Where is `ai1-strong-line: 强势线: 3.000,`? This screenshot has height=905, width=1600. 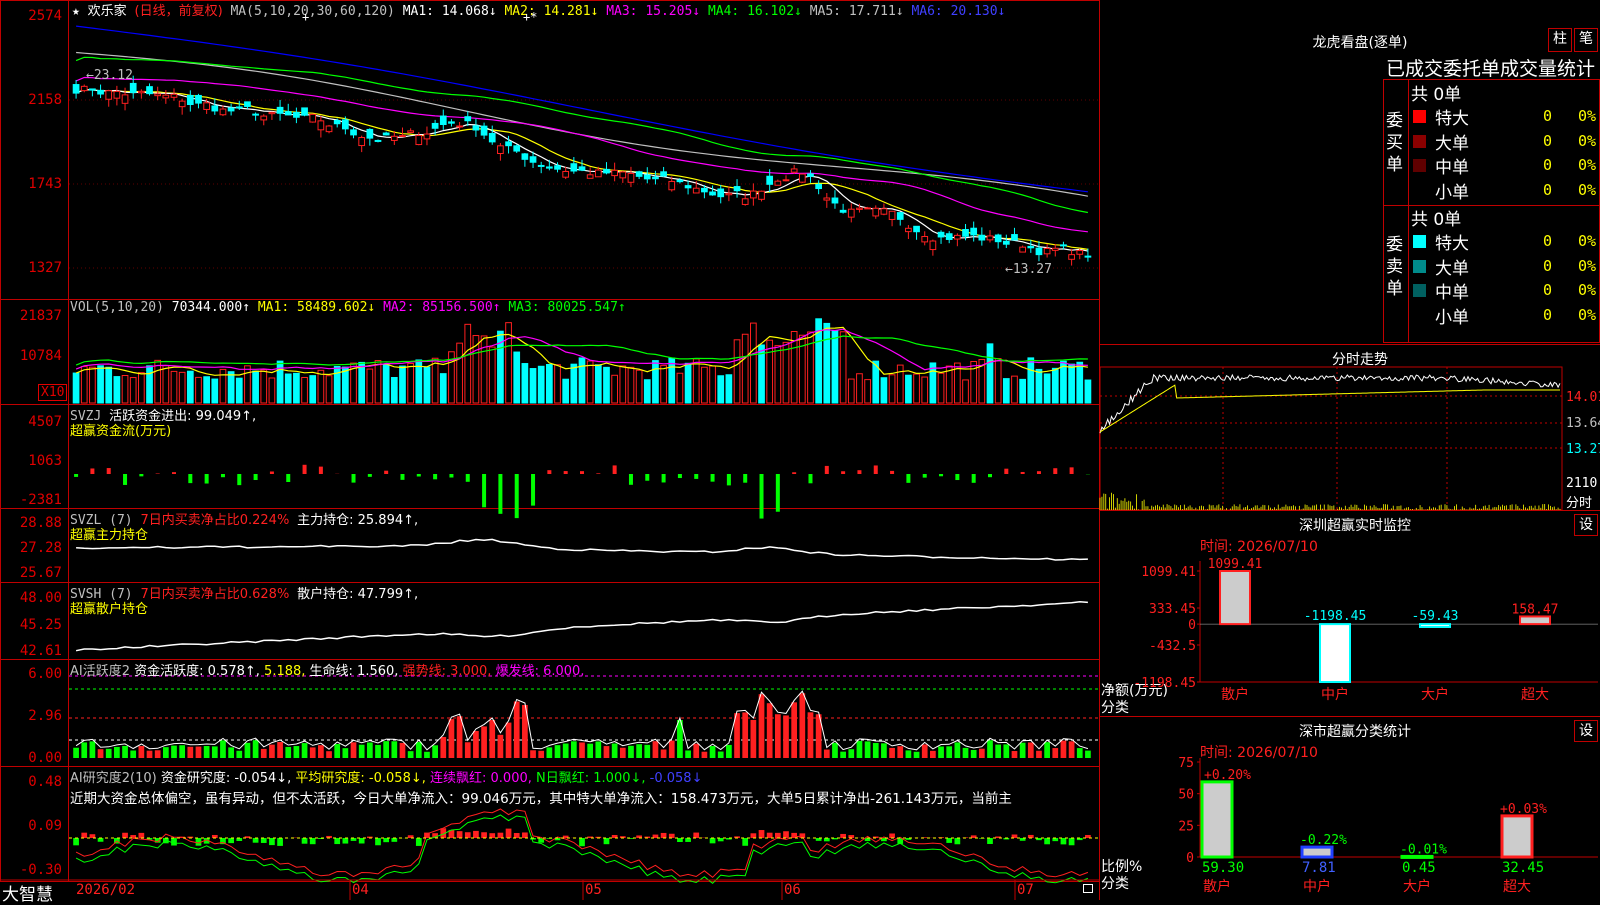
ai1-strong-line: 强势线: 3.000, is located at coordinates (447, 671).